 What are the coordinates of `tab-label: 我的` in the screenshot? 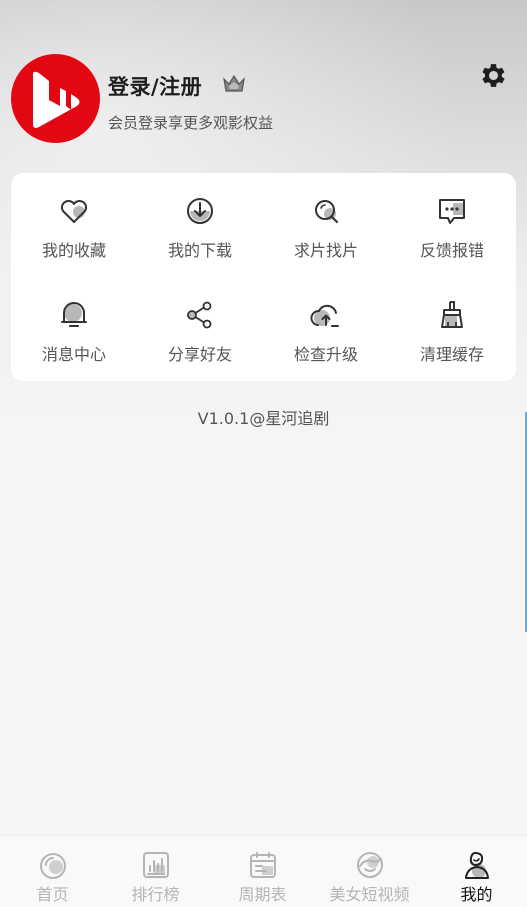 It's located at (476, 894).